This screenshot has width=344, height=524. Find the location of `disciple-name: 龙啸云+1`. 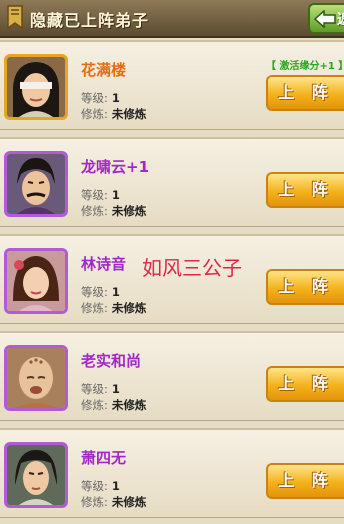

disciple-name: 龙啸云+1 is located at coordinates (115, 167).